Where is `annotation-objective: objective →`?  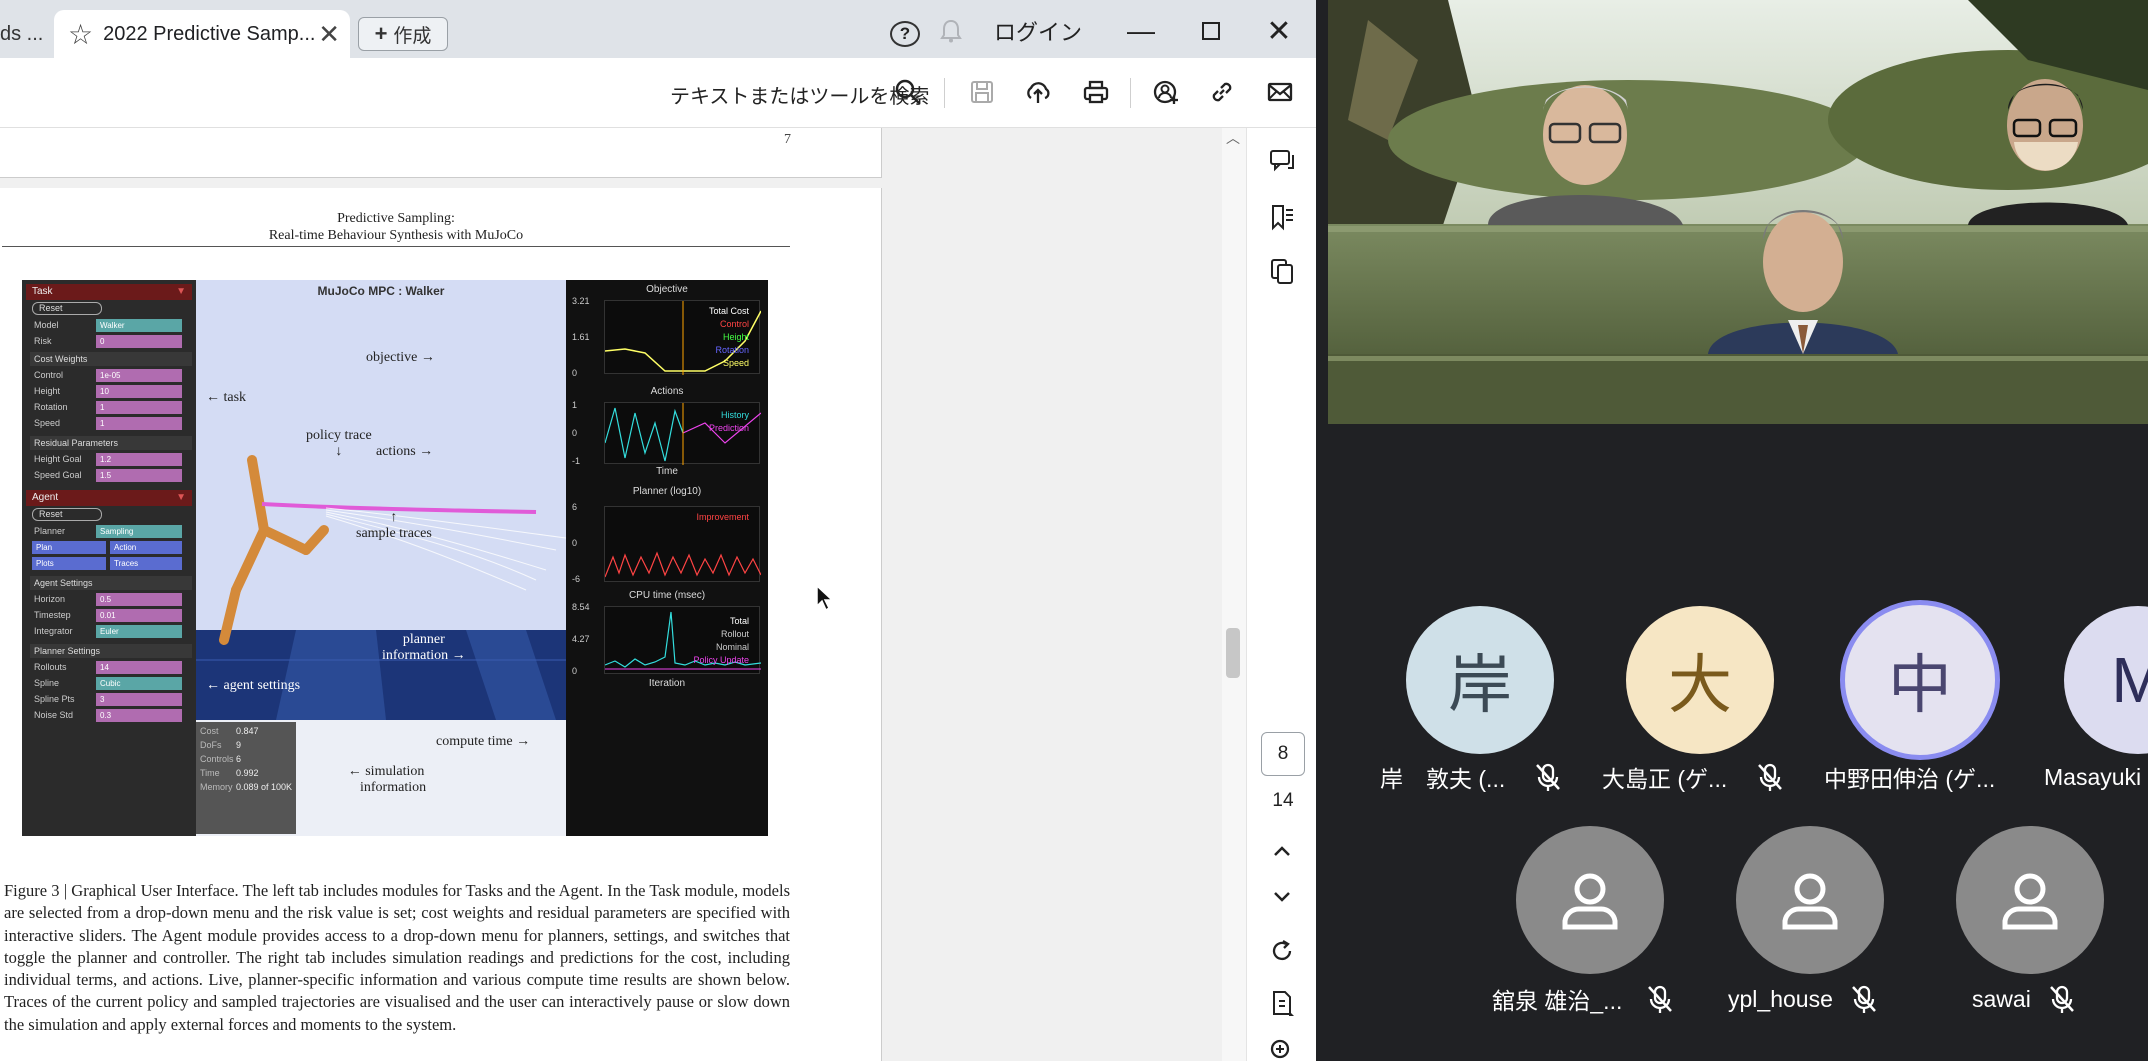
annotation-objective: objective → is located at coordinates (400, 357).